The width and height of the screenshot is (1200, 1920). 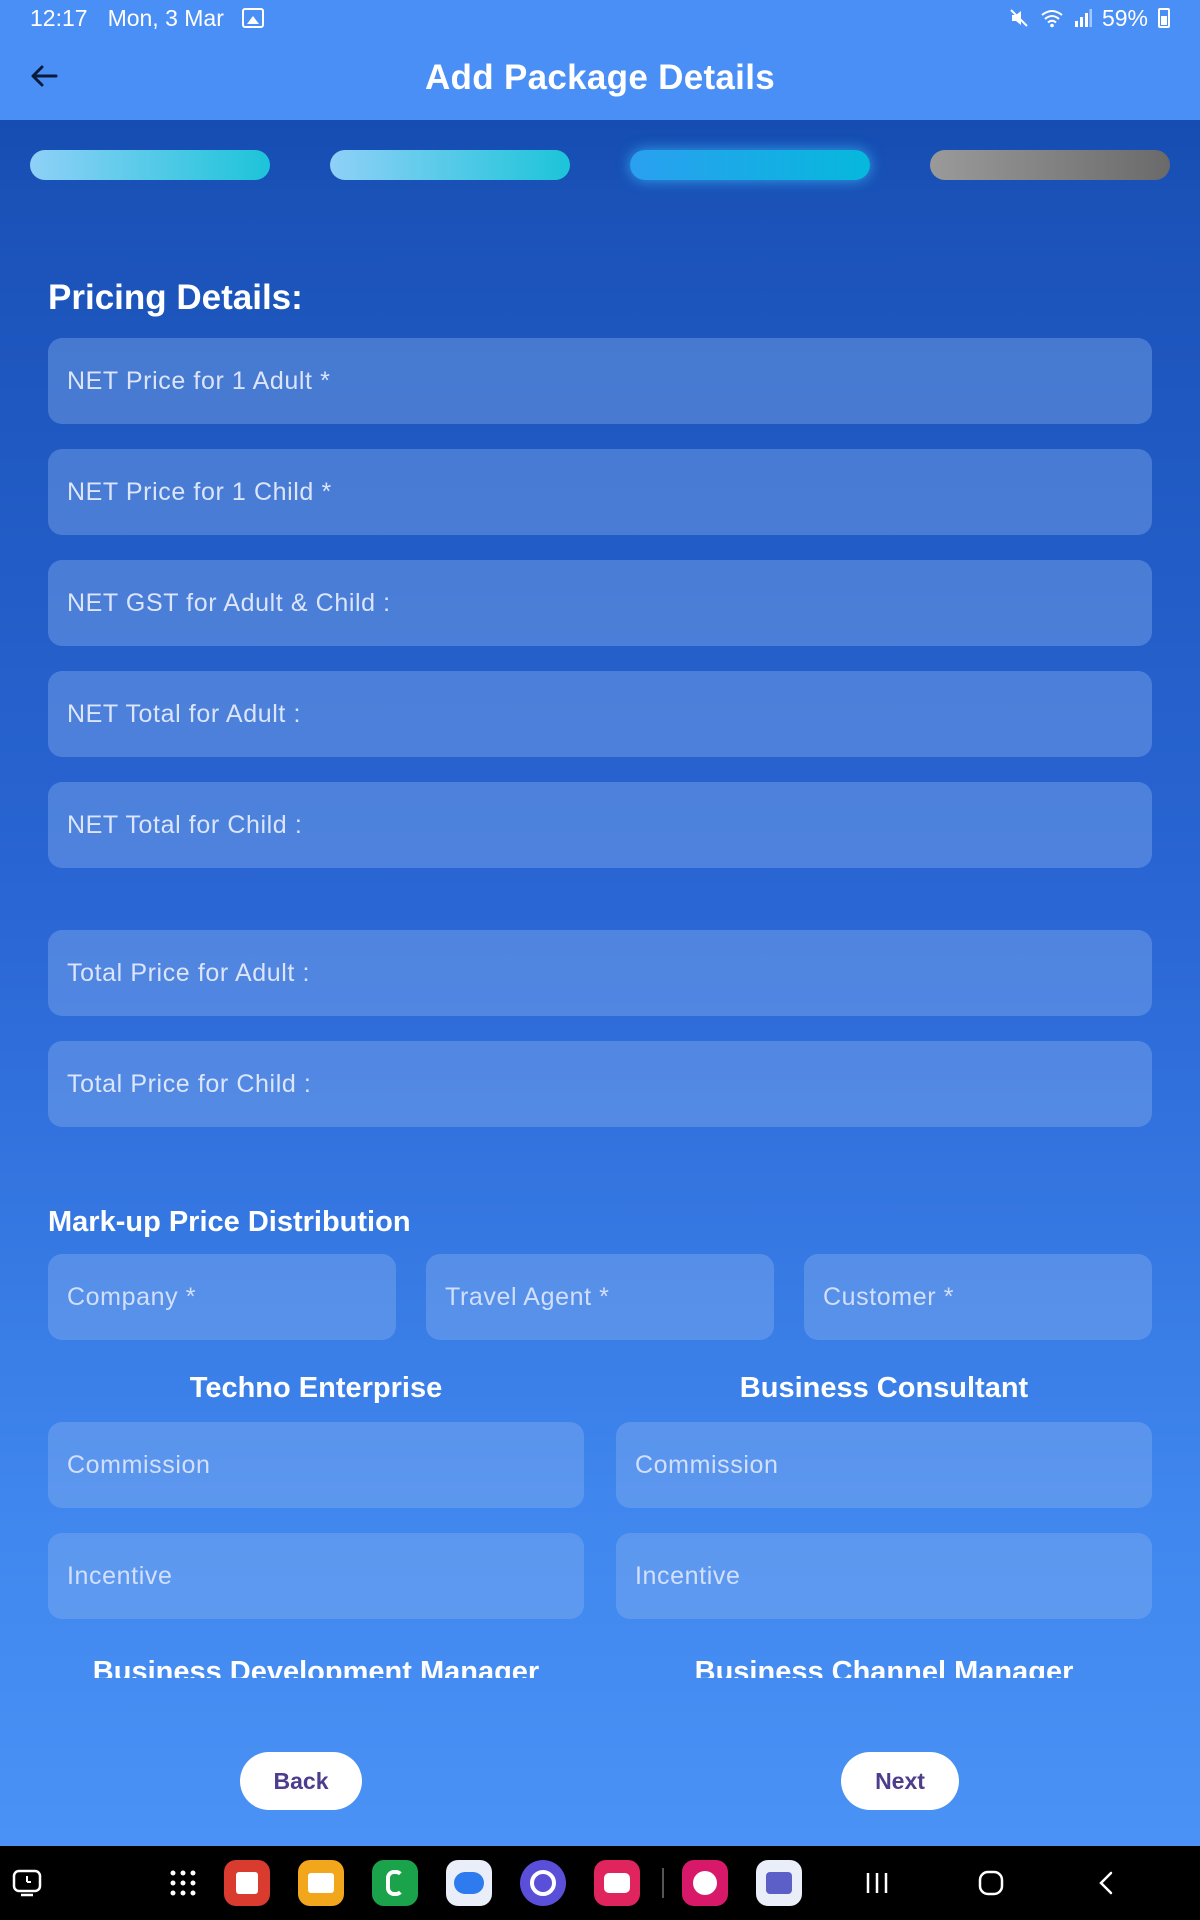 I want to click on step-2-indicator, so click(x=450, y=165).